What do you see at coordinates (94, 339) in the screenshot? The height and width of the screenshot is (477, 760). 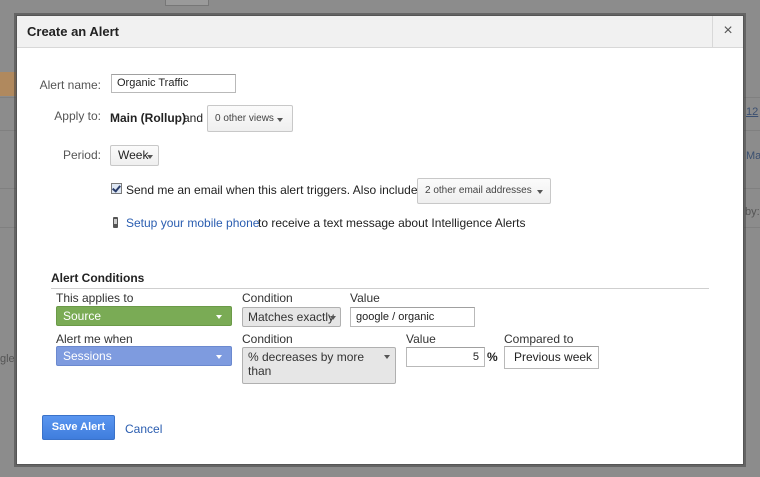 I see `alert-when-header: Alert me when` at bounding box center [94, 339].